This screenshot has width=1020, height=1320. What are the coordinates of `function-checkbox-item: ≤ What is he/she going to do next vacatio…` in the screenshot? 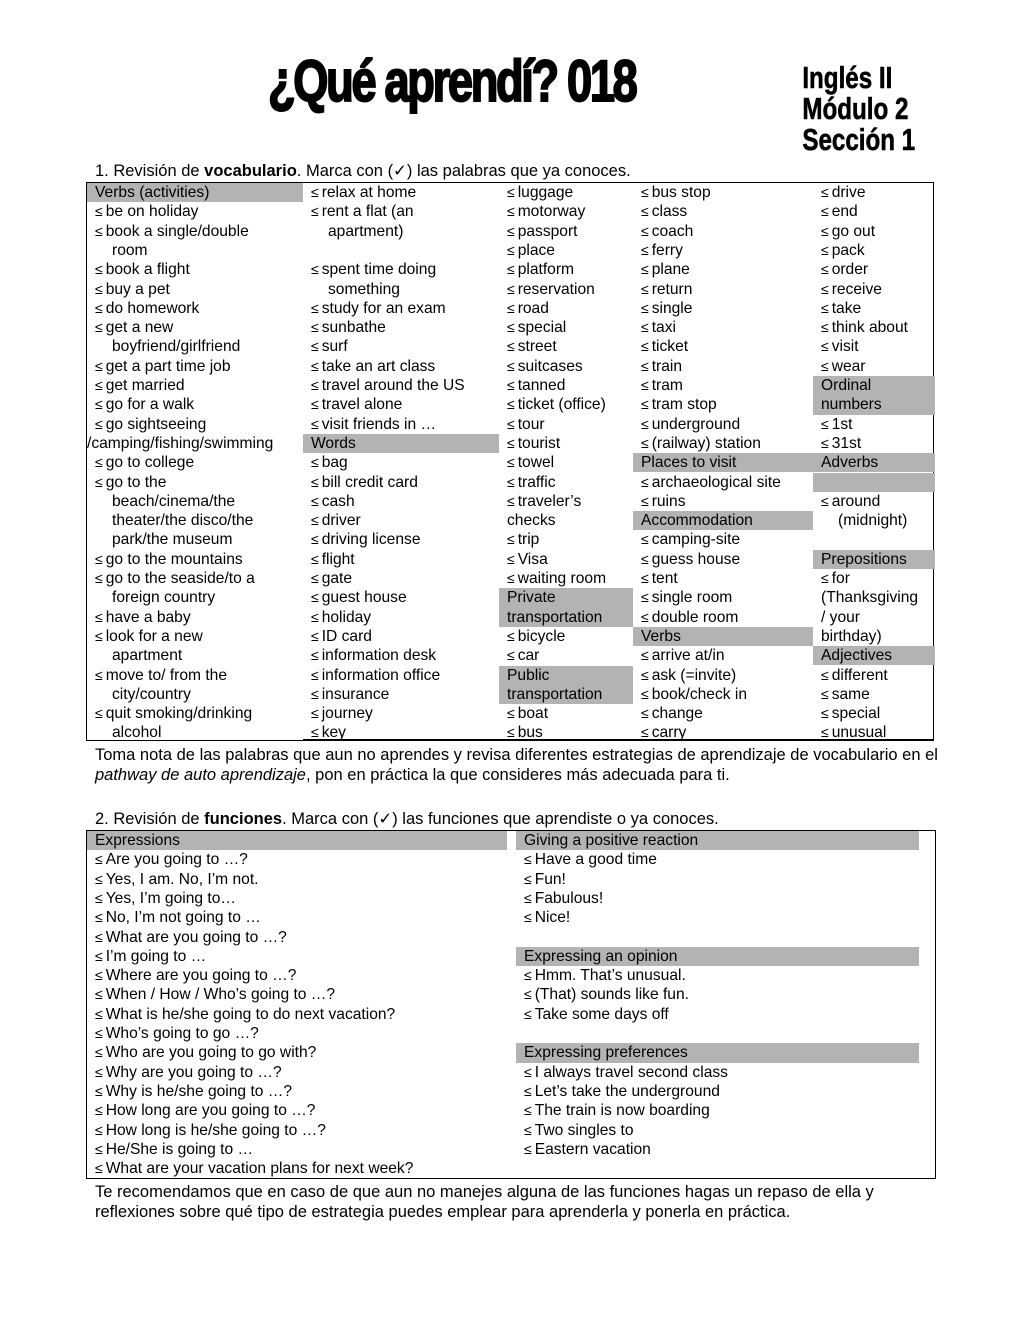 It's located at (297, 1014).